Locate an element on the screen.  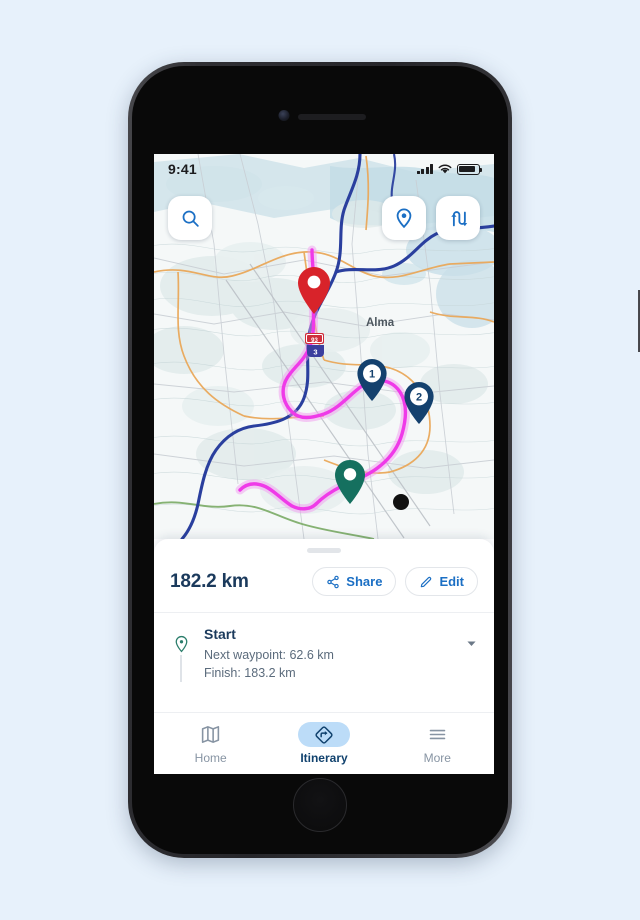
expand-leg-button is located at coordinates (471, 646).